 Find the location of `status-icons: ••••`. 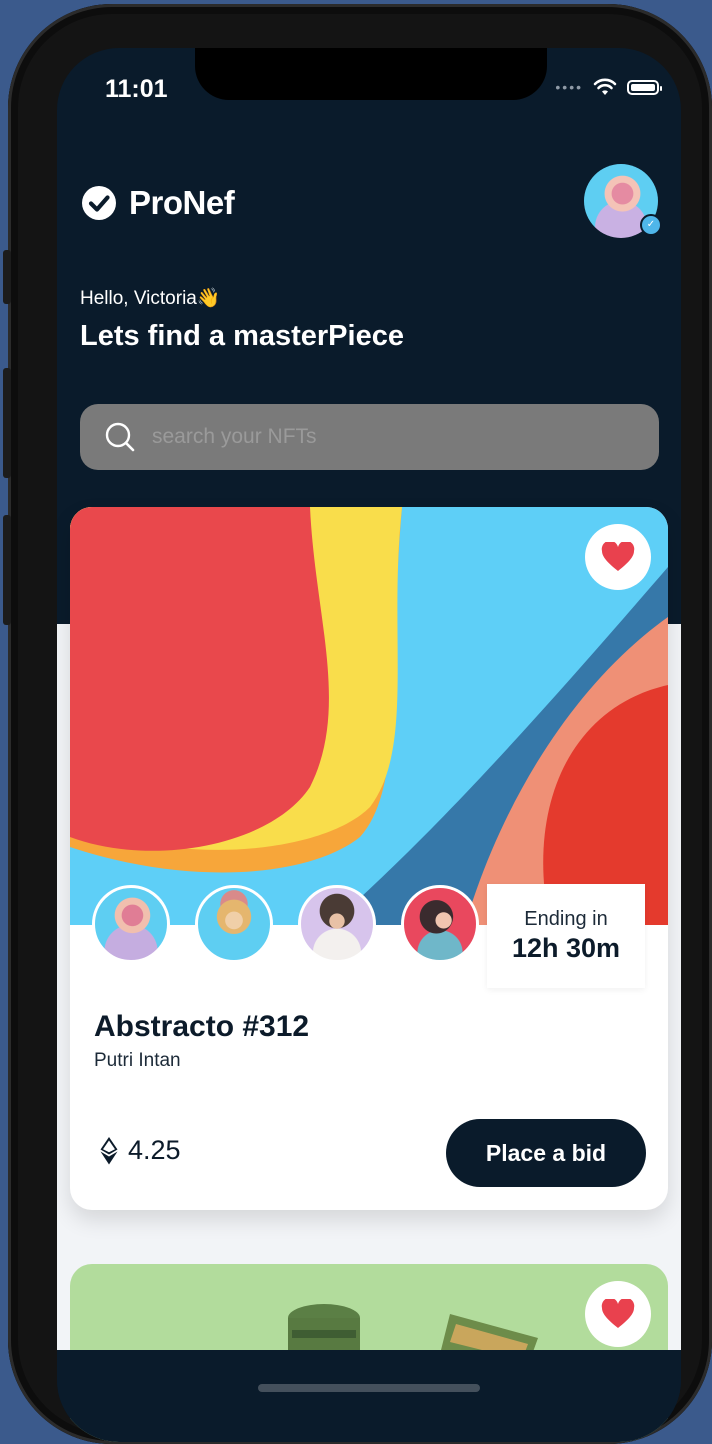

status-icons: •••• is located at coordinates (608, 87).